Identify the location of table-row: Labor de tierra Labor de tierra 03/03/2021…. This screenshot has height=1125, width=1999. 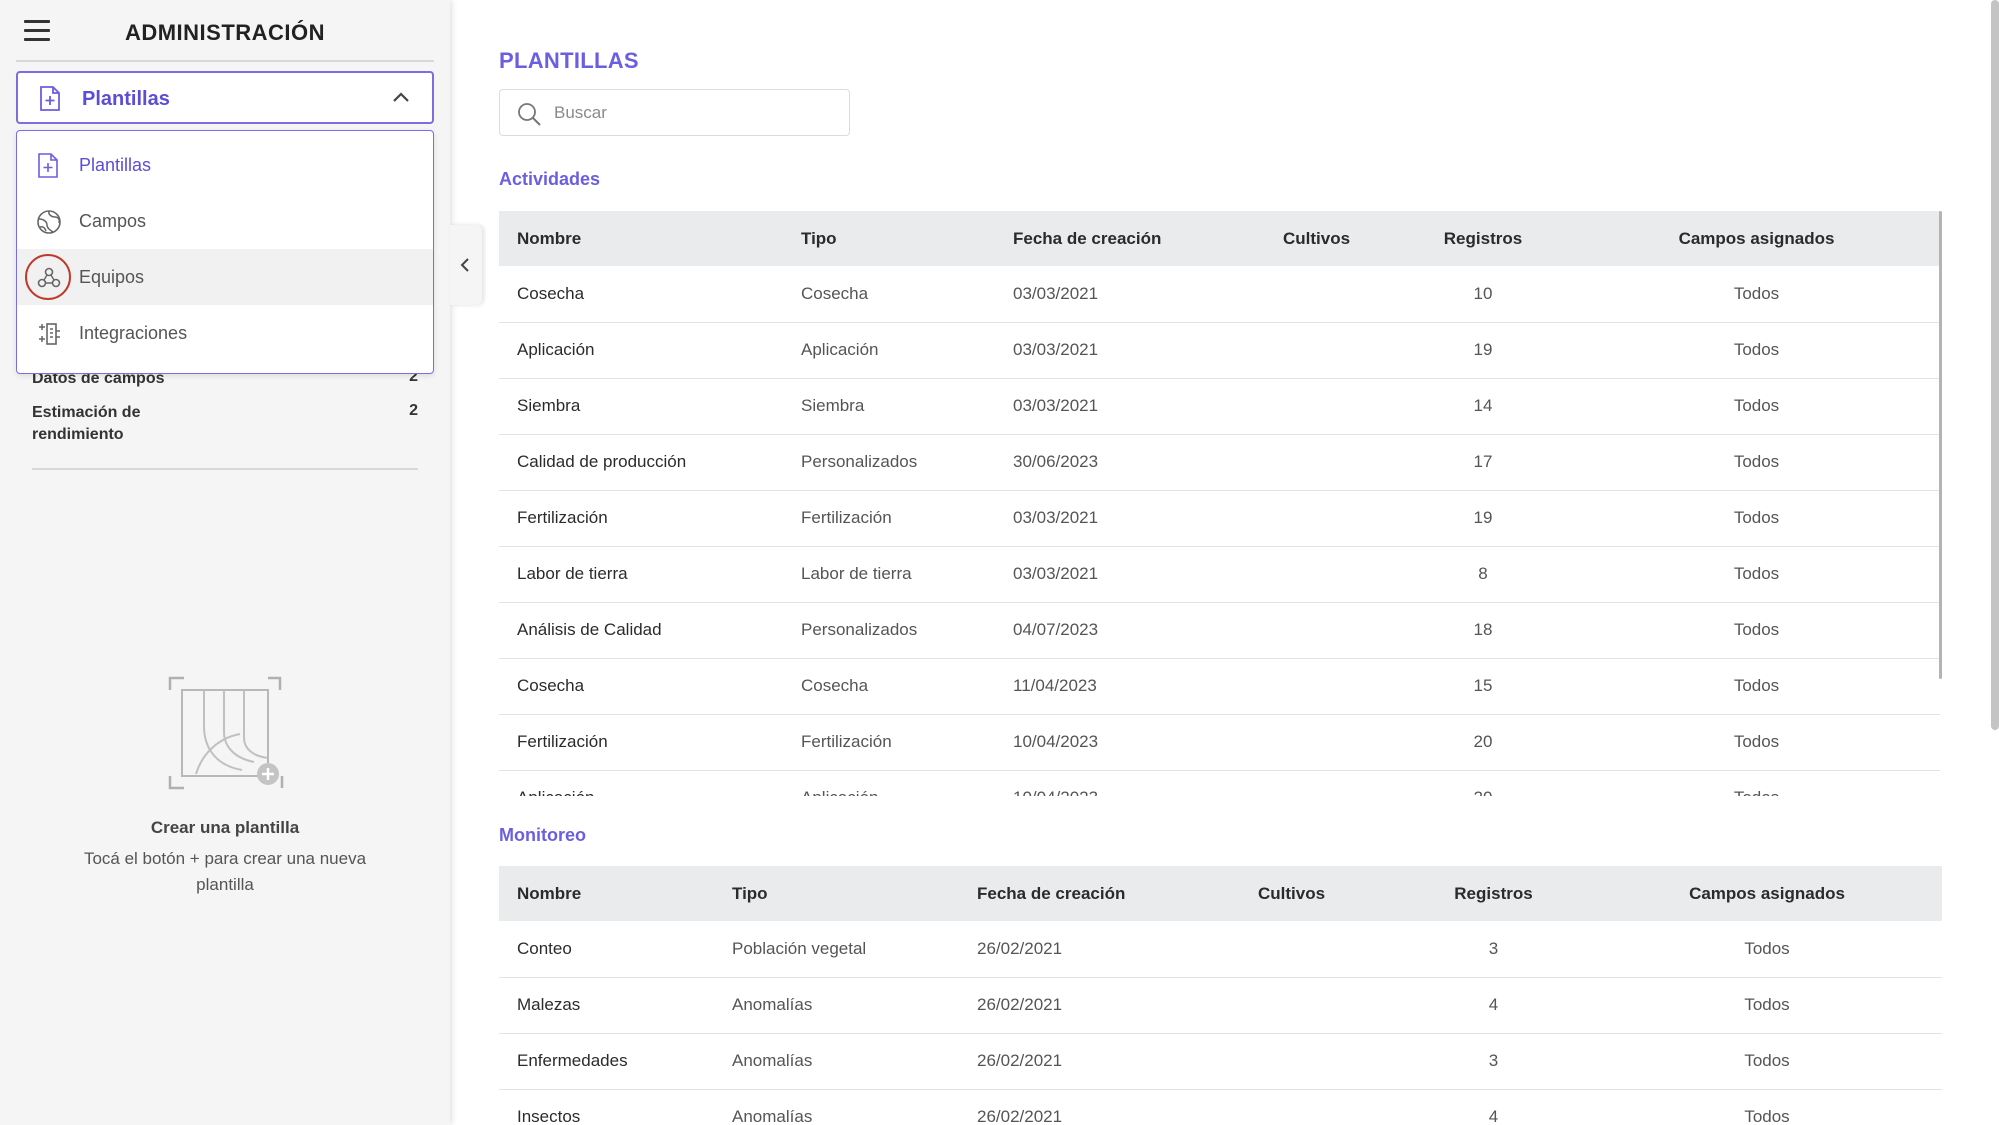
(1219, 574).